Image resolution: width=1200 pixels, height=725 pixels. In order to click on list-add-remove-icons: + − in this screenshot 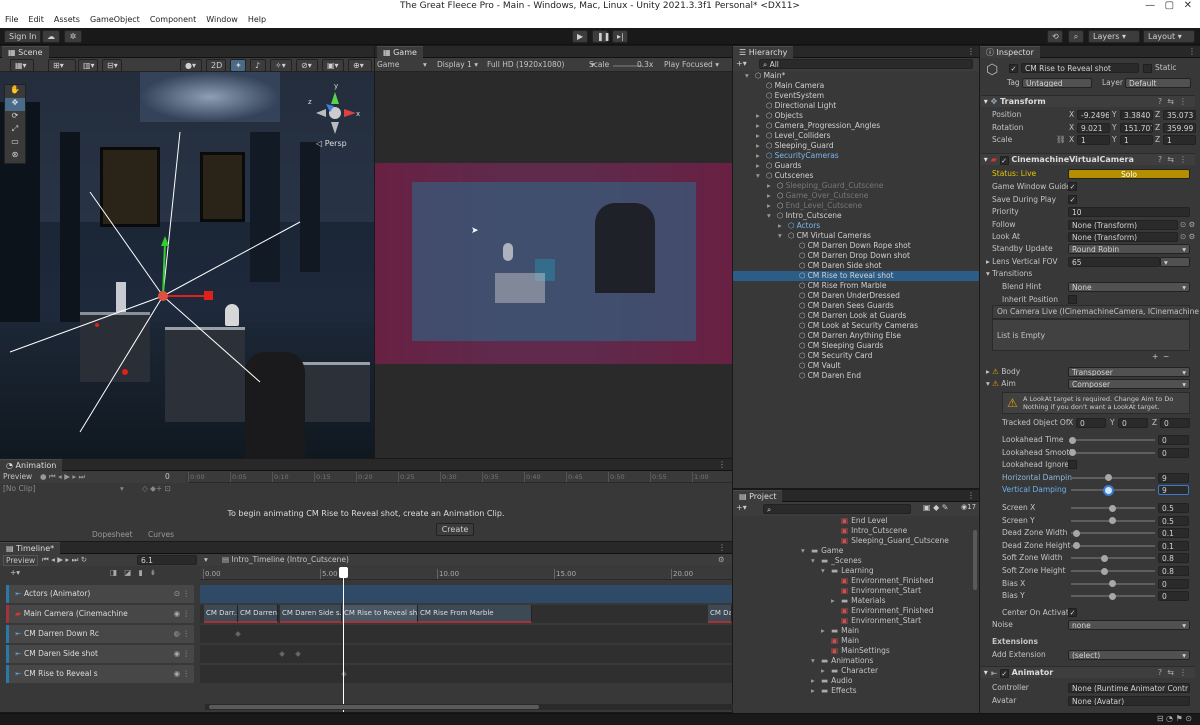, I will do `click(1160, 357)`.